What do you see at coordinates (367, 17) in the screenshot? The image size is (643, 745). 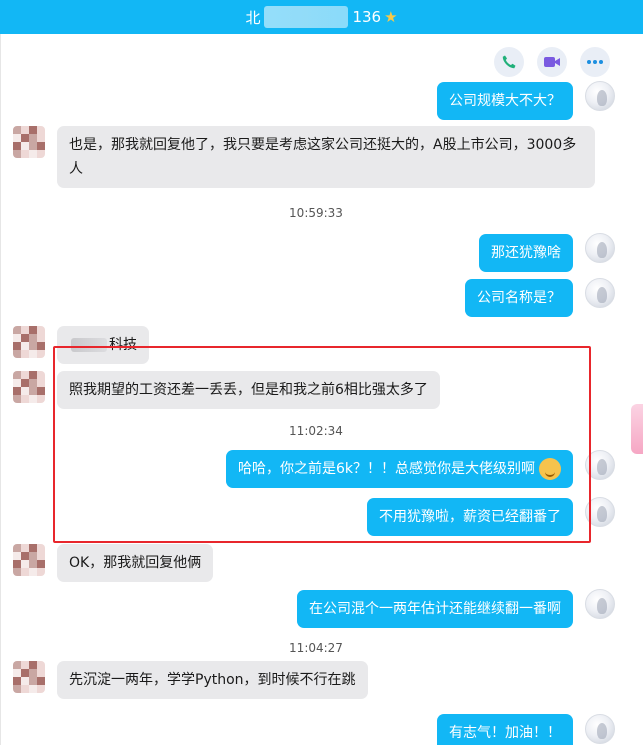 I see `chat-title-suffix: 136` at bounding box center [367, 17].